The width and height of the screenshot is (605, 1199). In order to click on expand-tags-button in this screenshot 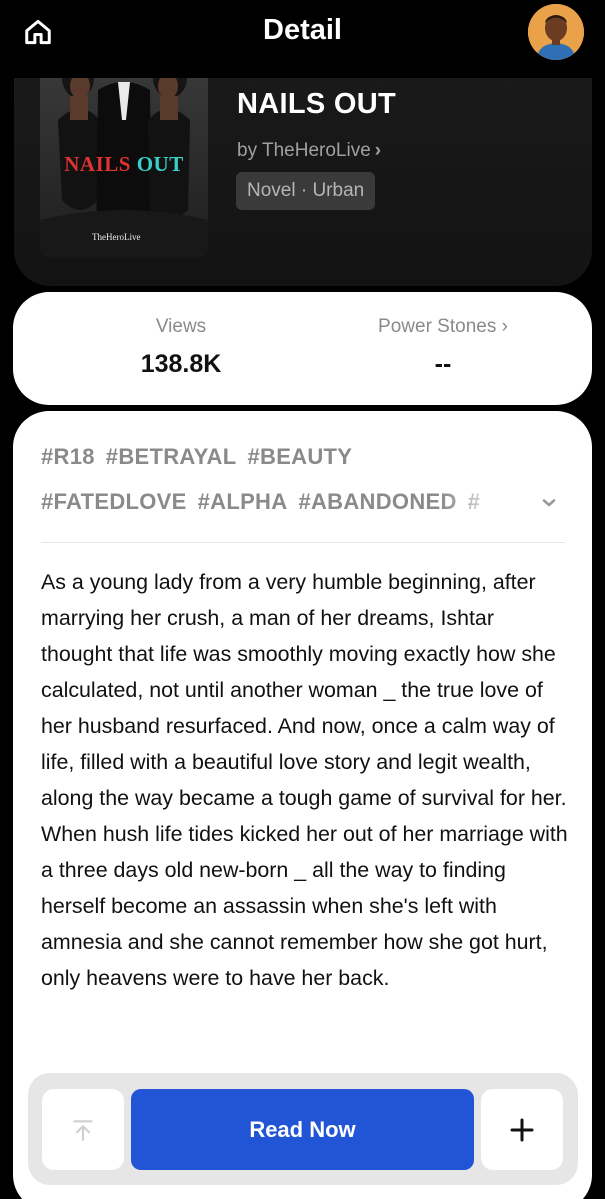, I will do `click(549, 503)`.